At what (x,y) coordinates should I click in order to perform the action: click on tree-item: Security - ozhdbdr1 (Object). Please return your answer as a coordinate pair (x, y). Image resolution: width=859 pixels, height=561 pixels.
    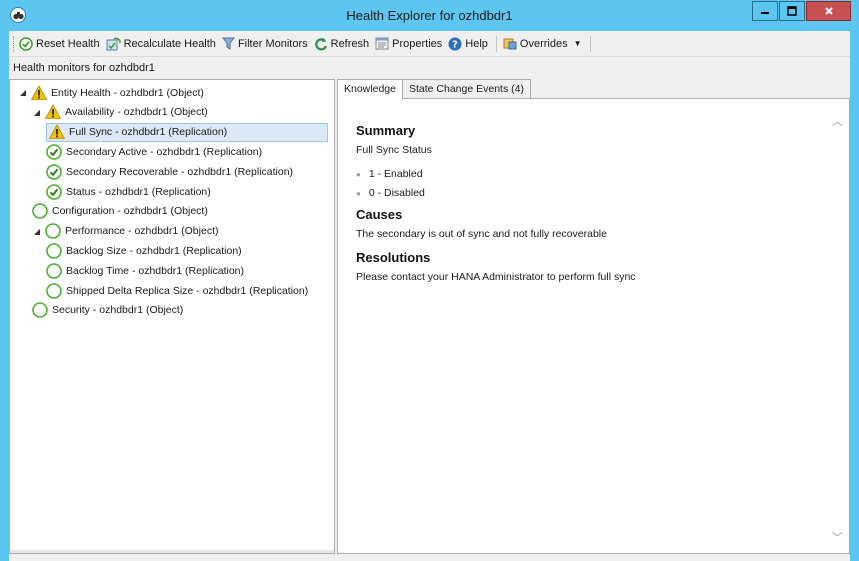
    Looking at the image, I should click on (107, 310).